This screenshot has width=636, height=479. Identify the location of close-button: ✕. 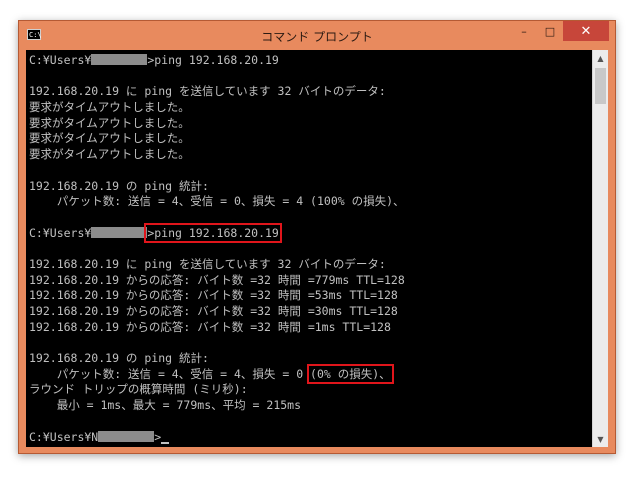
(586, 31).